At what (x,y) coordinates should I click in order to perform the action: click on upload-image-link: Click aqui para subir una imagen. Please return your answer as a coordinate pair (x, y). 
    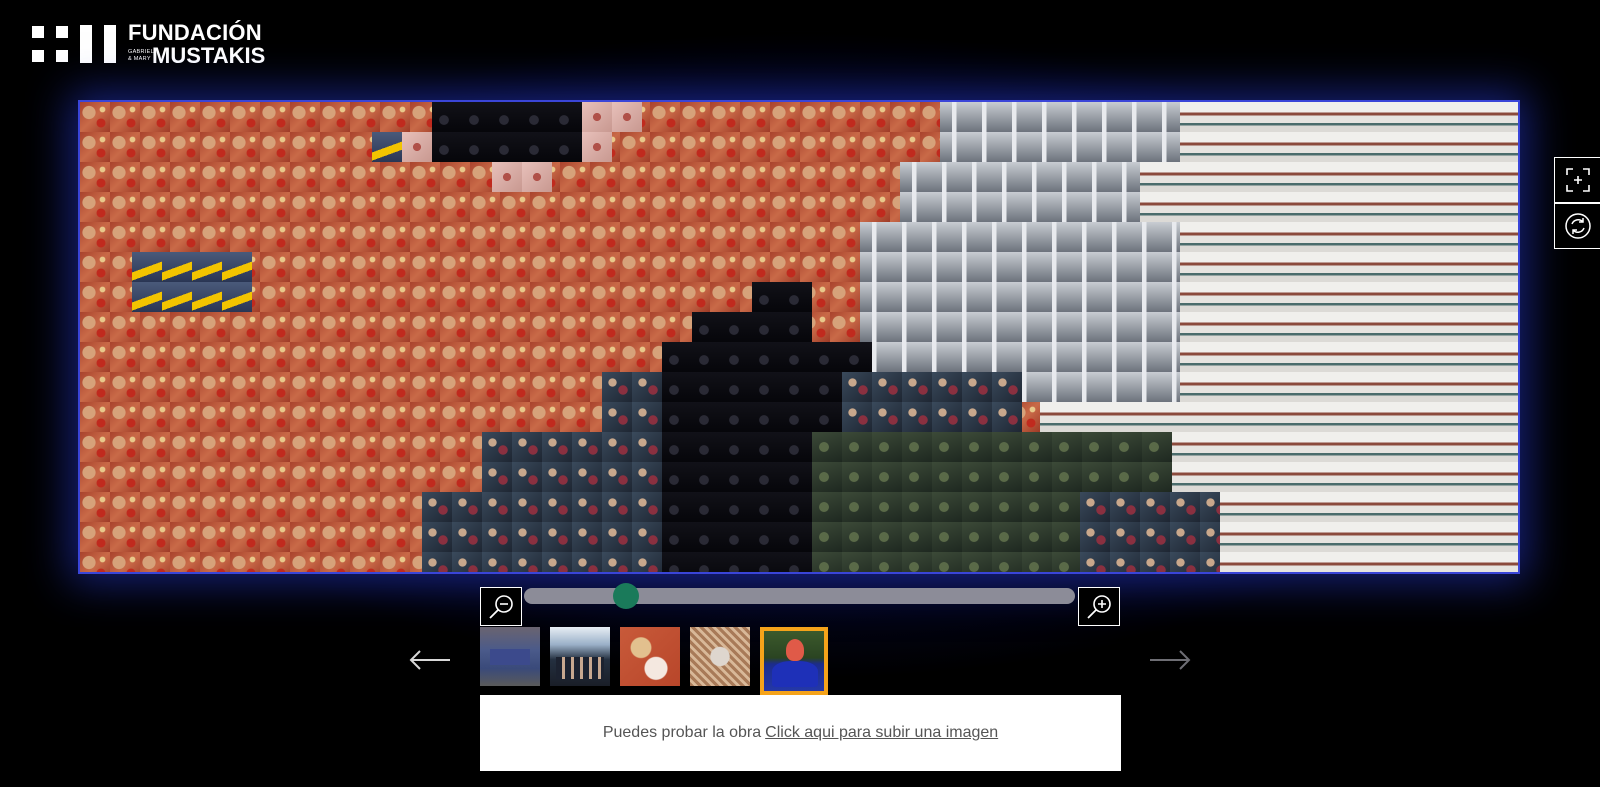
    Looking at the image, I should click on (881, 733).